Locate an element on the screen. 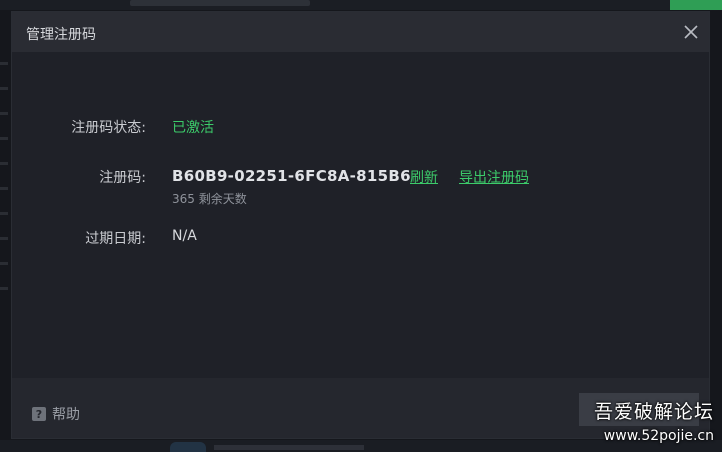  export-license-link: 导出注册码 is located at coordinates (494, 177).